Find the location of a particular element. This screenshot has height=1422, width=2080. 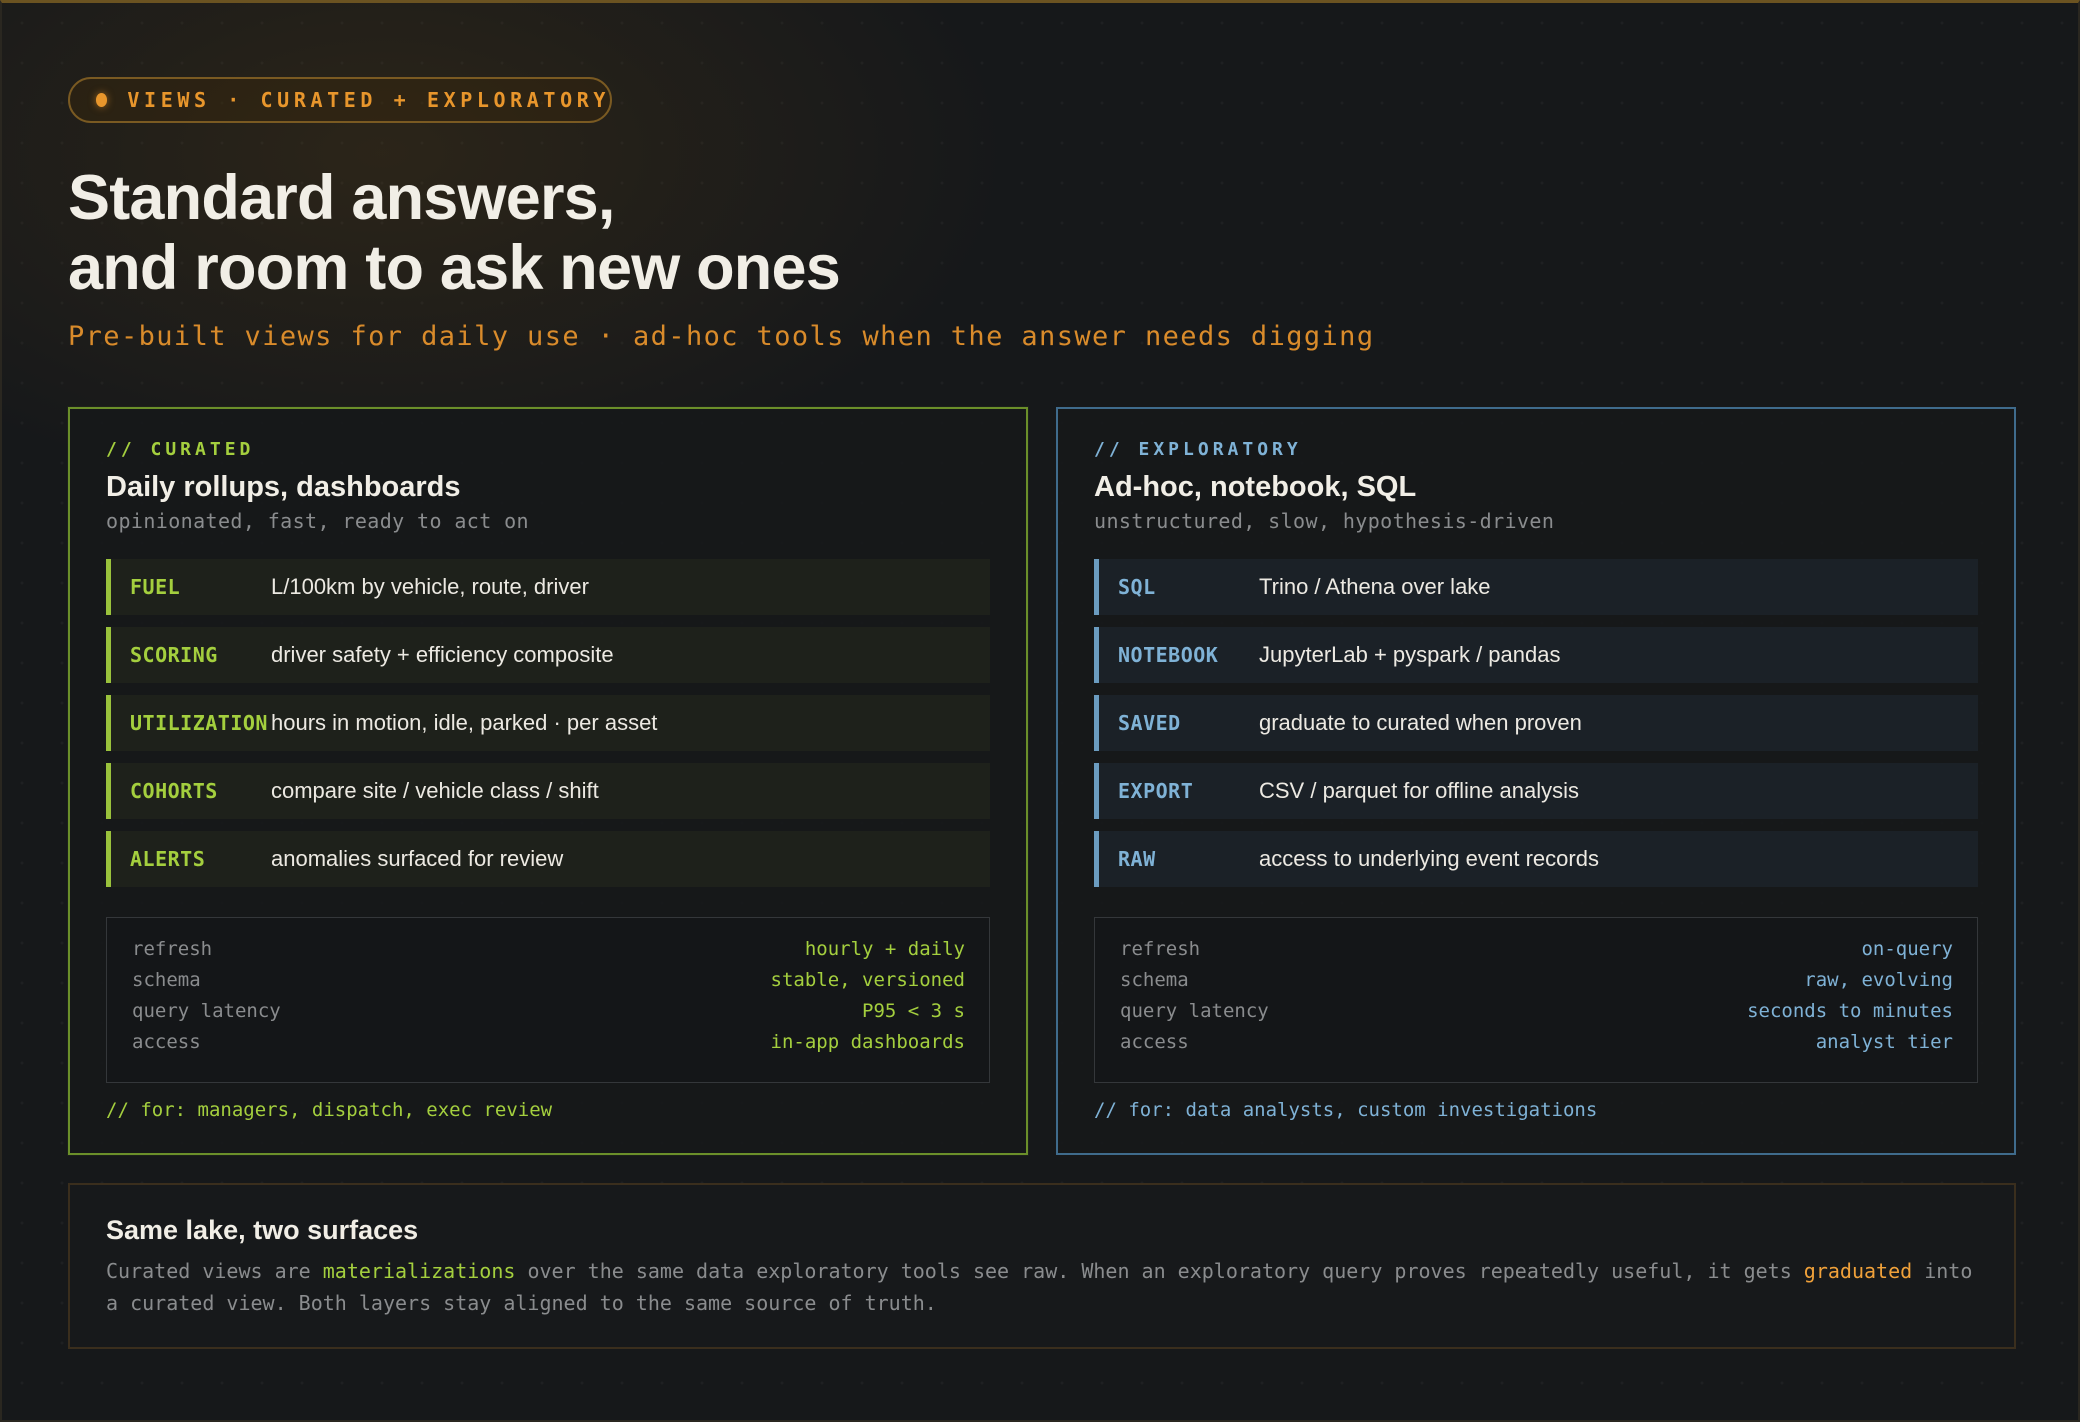

curated-title: Daily rollups, dashboards is located at coordinates (283, 487).